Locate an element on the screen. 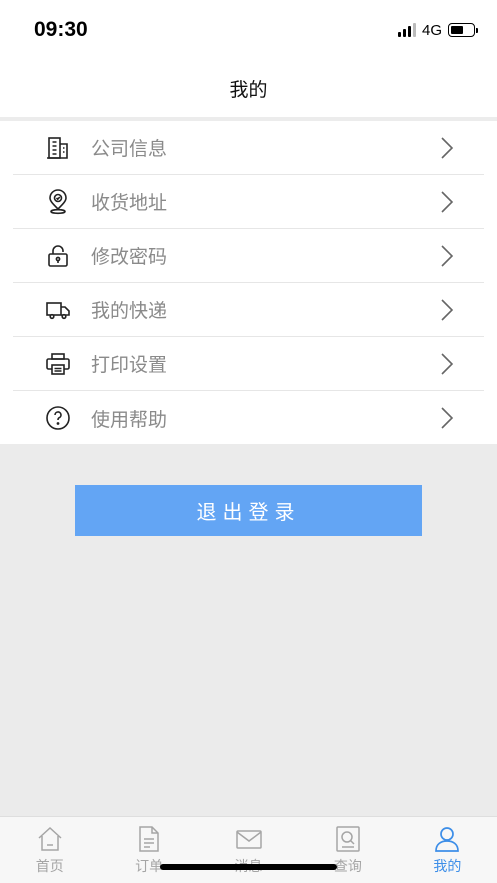 The width and height of the screenshot is (497, 883). menu-item-print-settings: 打印设置 is located at coordinates (248, 364).